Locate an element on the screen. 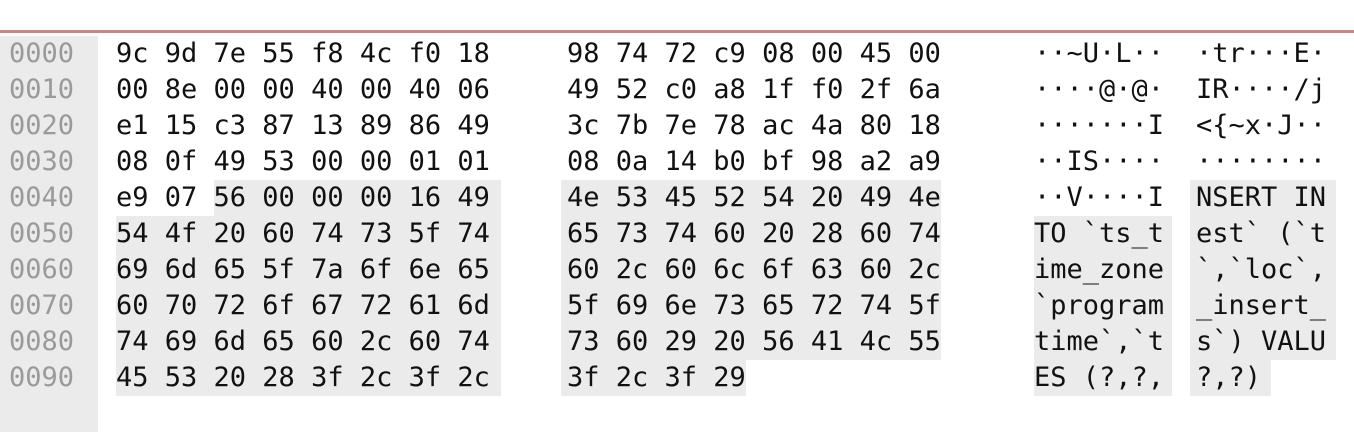  row-offset: 0040 is located at coordinates (42, 197).